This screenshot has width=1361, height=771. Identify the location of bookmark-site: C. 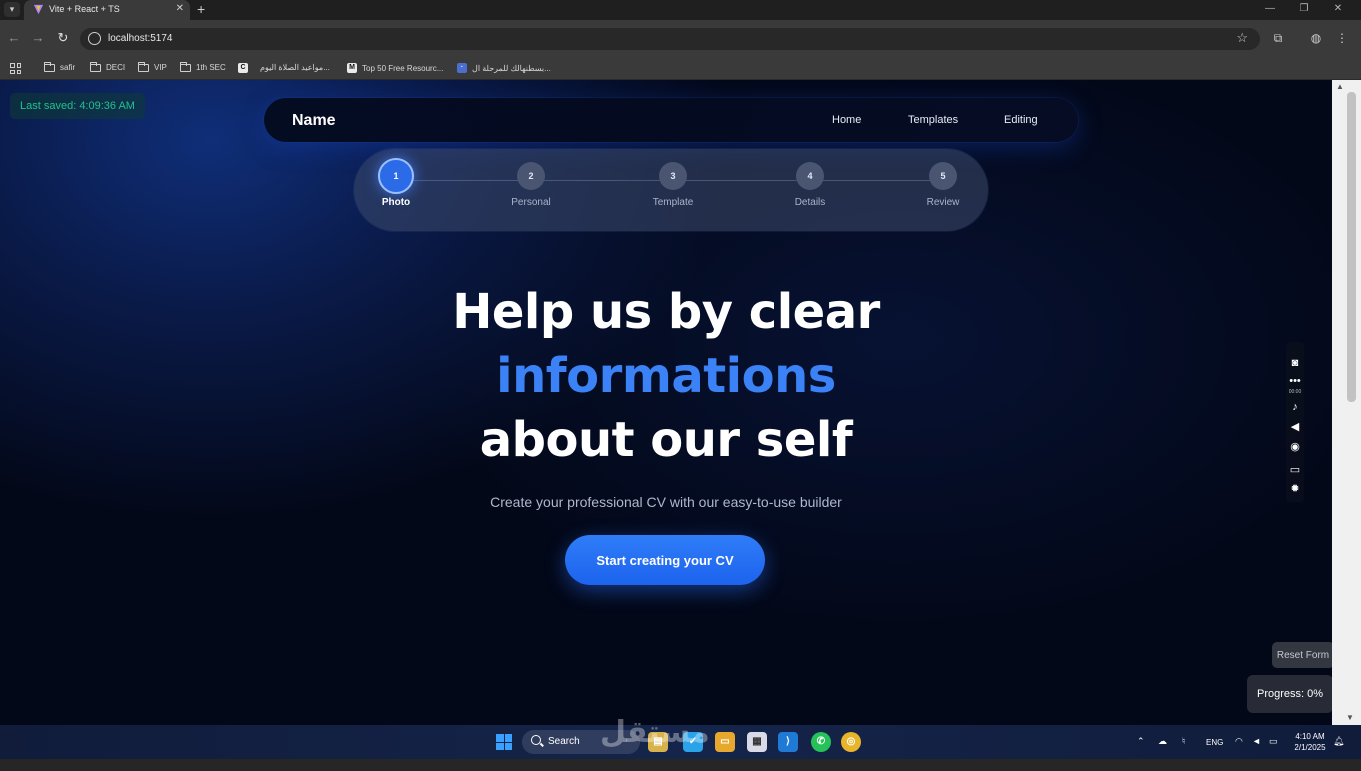
(243, 68).